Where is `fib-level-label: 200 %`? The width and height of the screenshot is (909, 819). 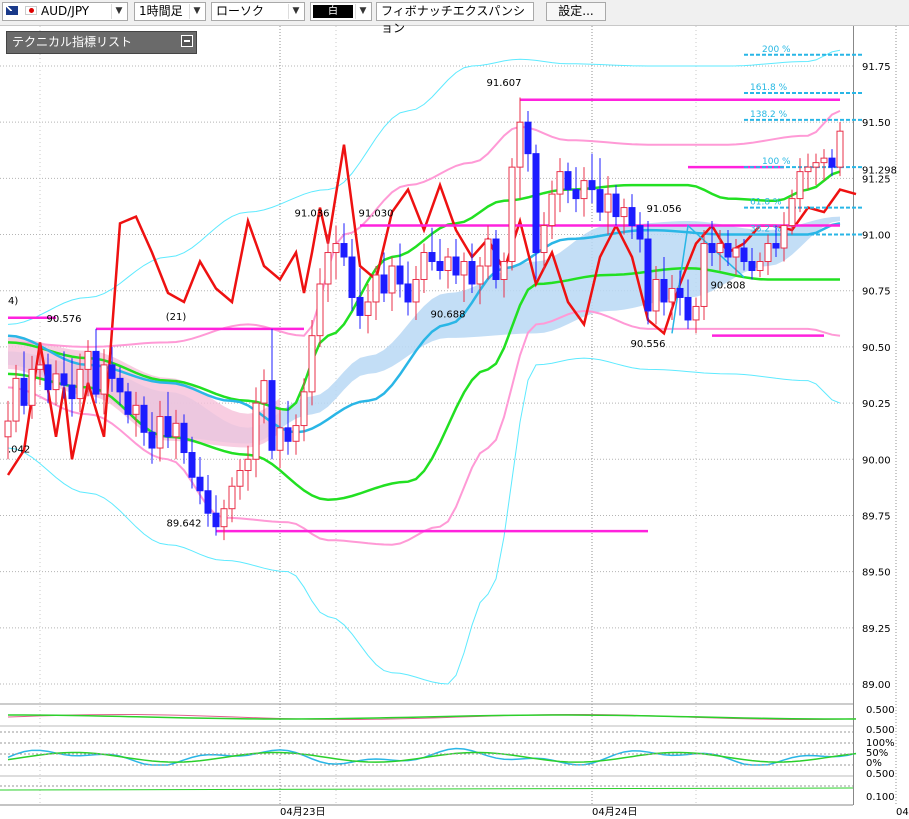 fib-level-label: 200 % is located at coordinates (776, 50).